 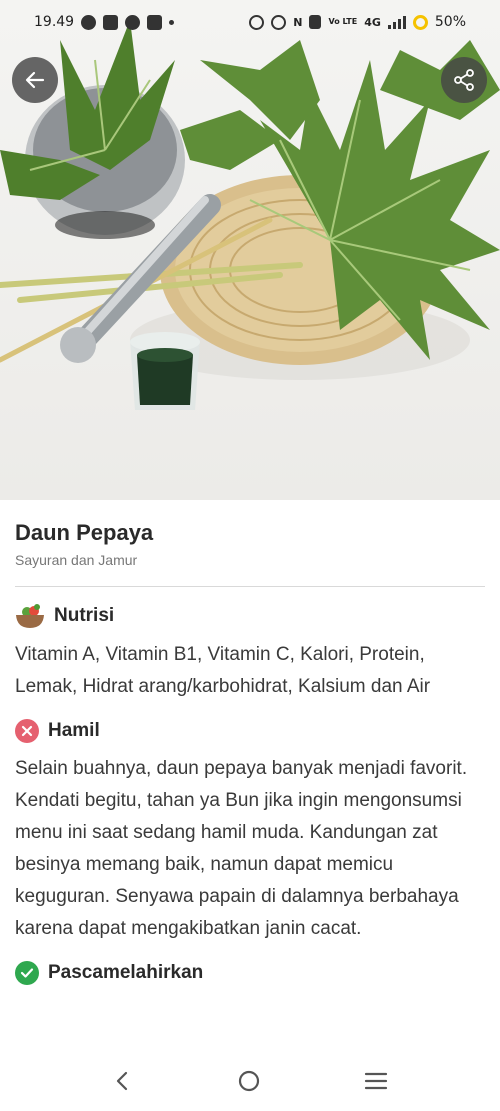 I want to click on status-bar: 19.49 N Vo LTE 4G 50%, so click(x=250, y=22).